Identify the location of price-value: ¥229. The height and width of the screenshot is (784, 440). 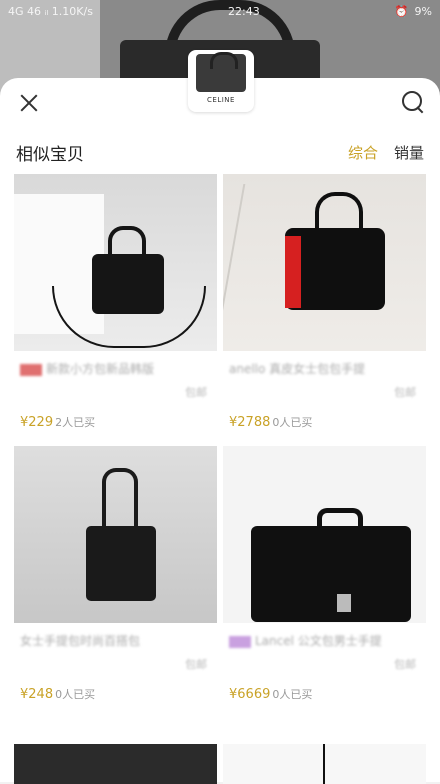
(37, 422).